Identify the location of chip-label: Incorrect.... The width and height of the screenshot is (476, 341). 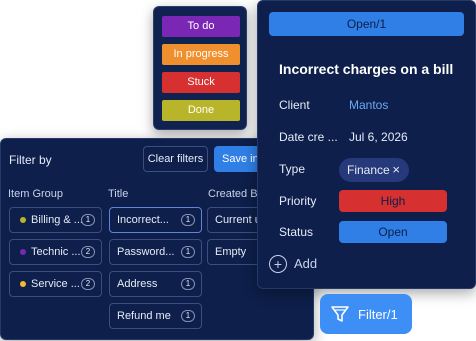
(143, 220).